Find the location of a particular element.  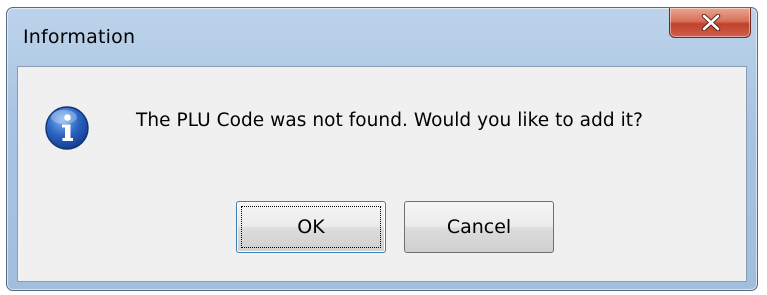

cancel-button: Cancel is located at coordinates (479, 227).